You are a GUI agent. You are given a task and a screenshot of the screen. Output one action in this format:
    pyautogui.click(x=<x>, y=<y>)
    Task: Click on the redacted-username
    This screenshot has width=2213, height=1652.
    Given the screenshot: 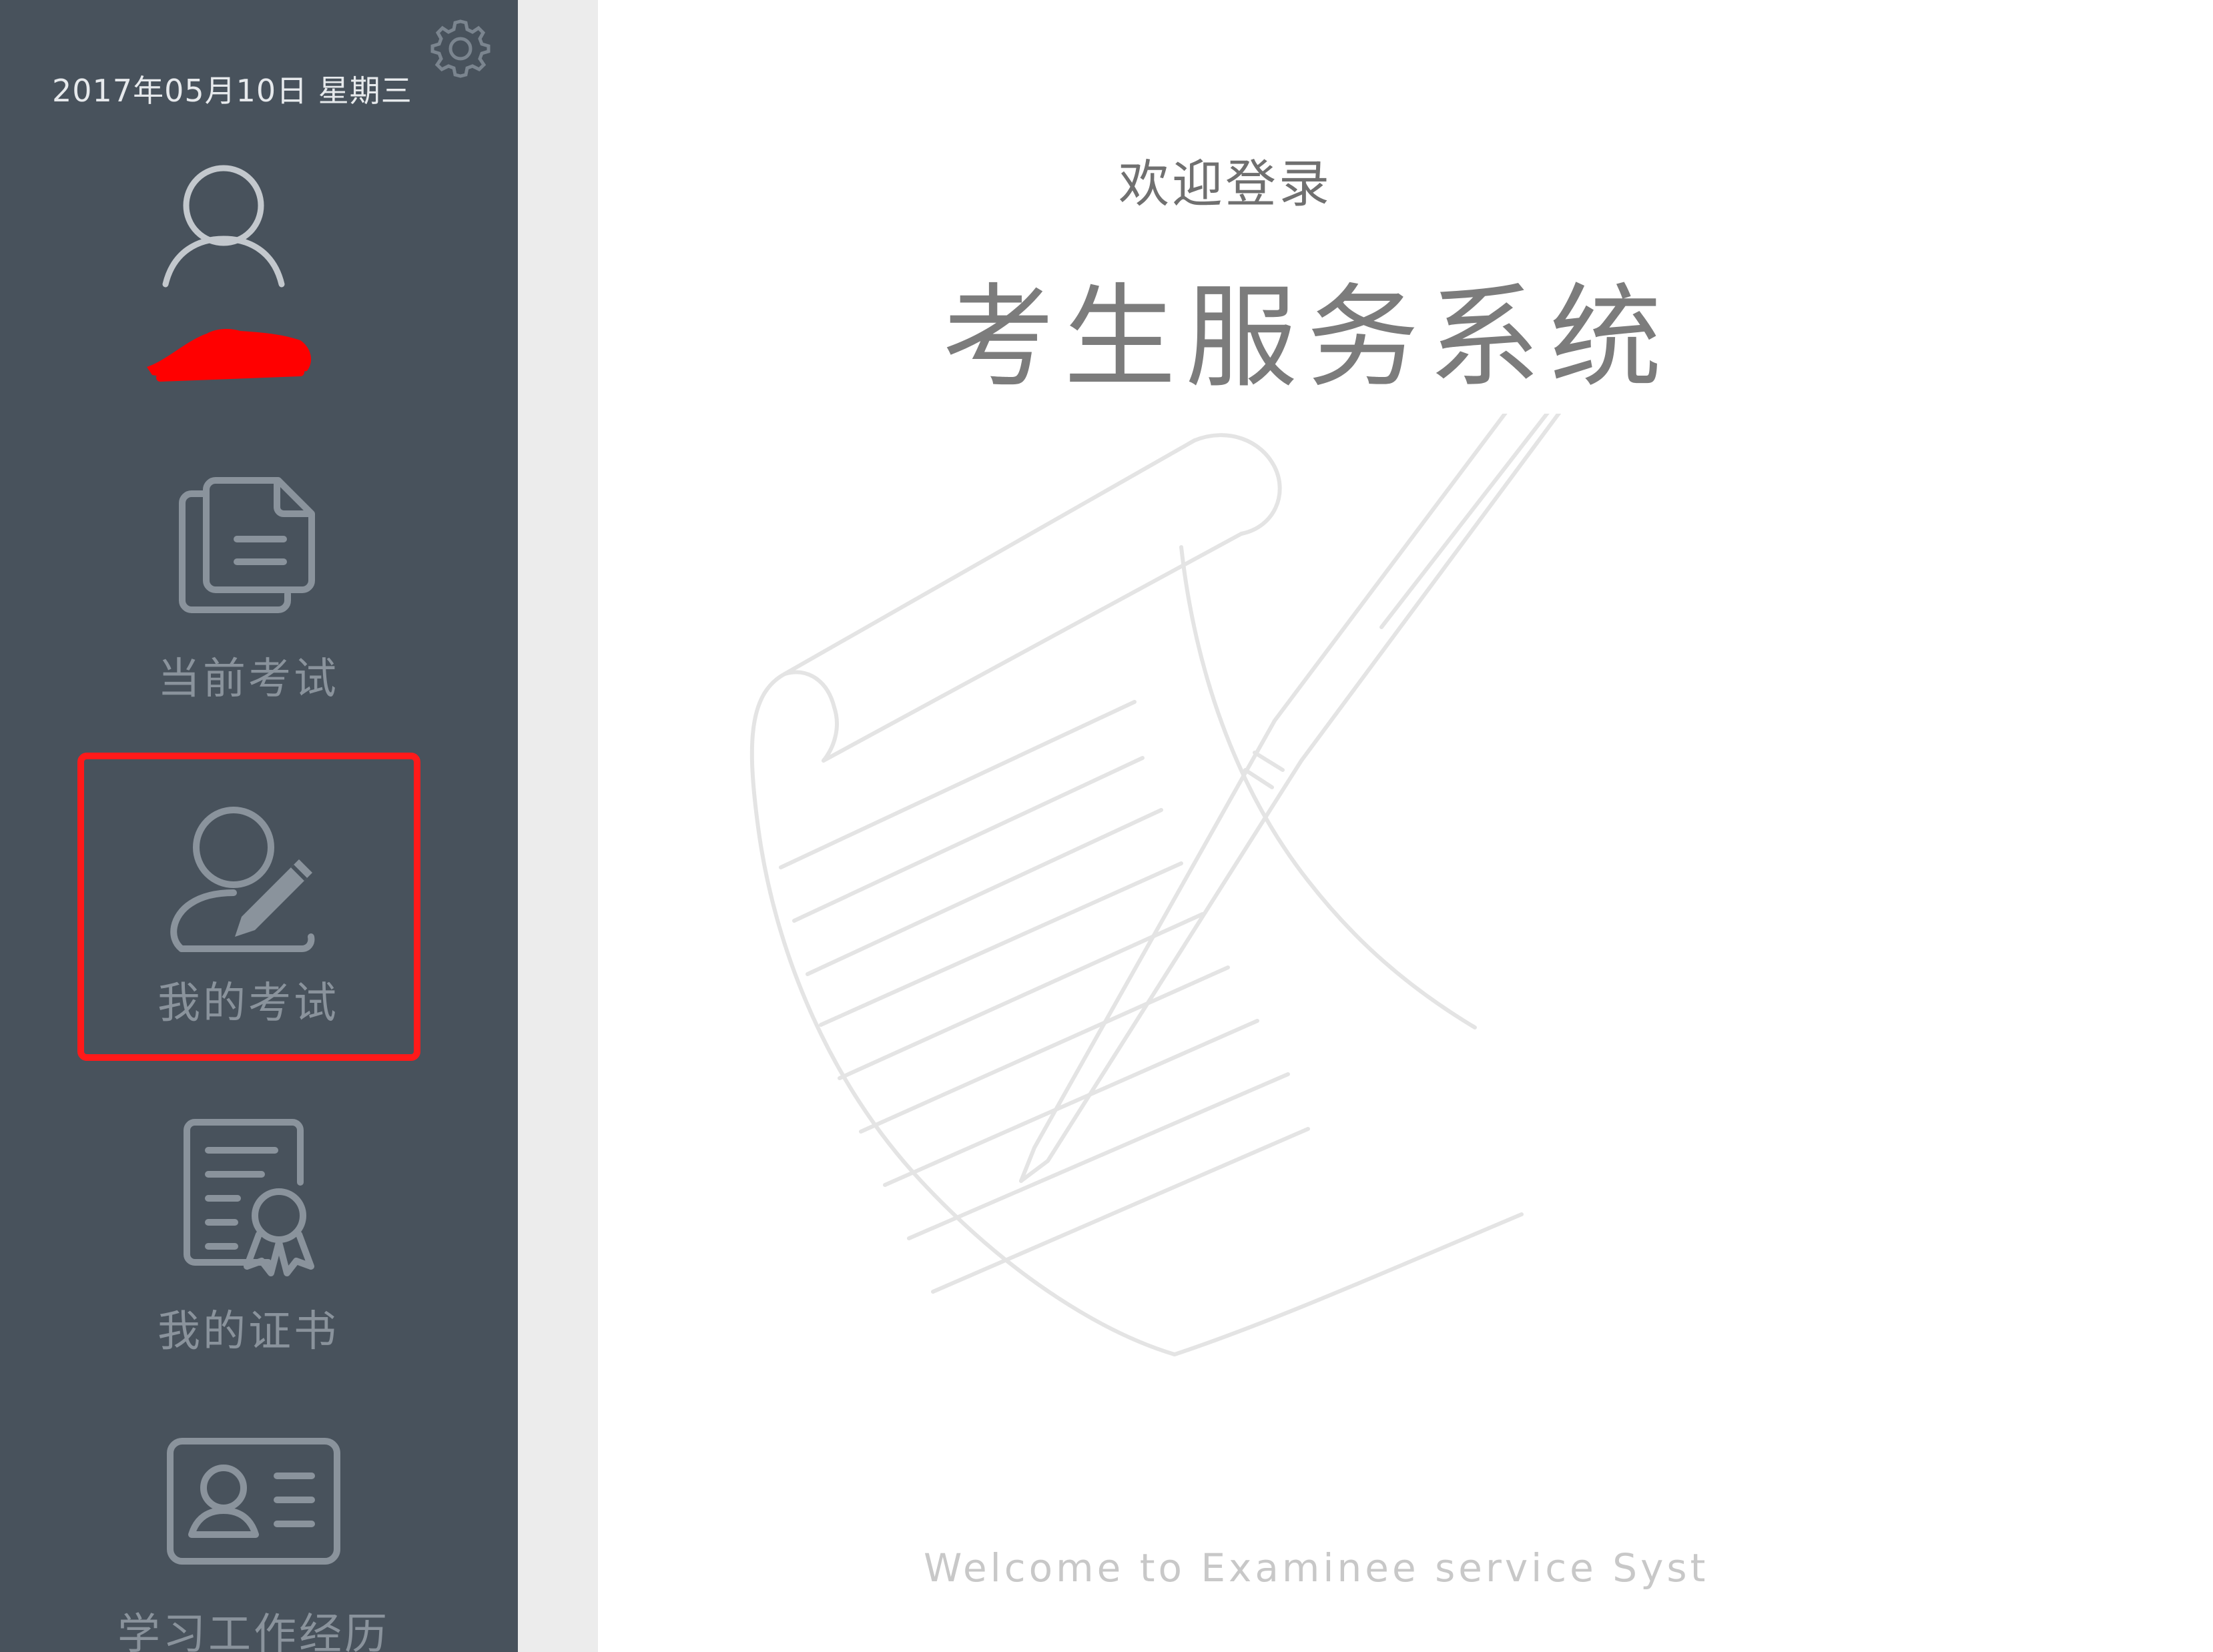 What is the action you would take?
    pyautogui.click(x=229, y=355)
    